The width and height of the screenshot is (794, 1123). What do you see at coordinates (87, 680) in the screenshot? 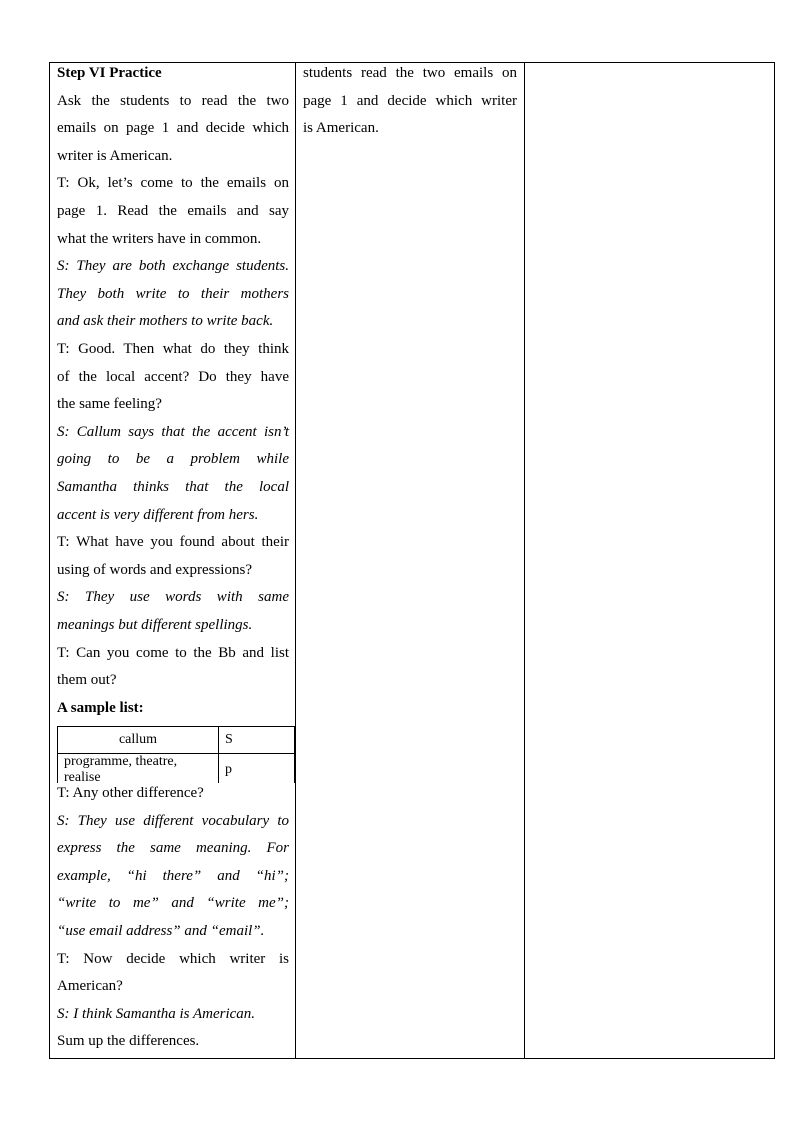
I see `text-line: them out?` at bounding box center [87, 680].